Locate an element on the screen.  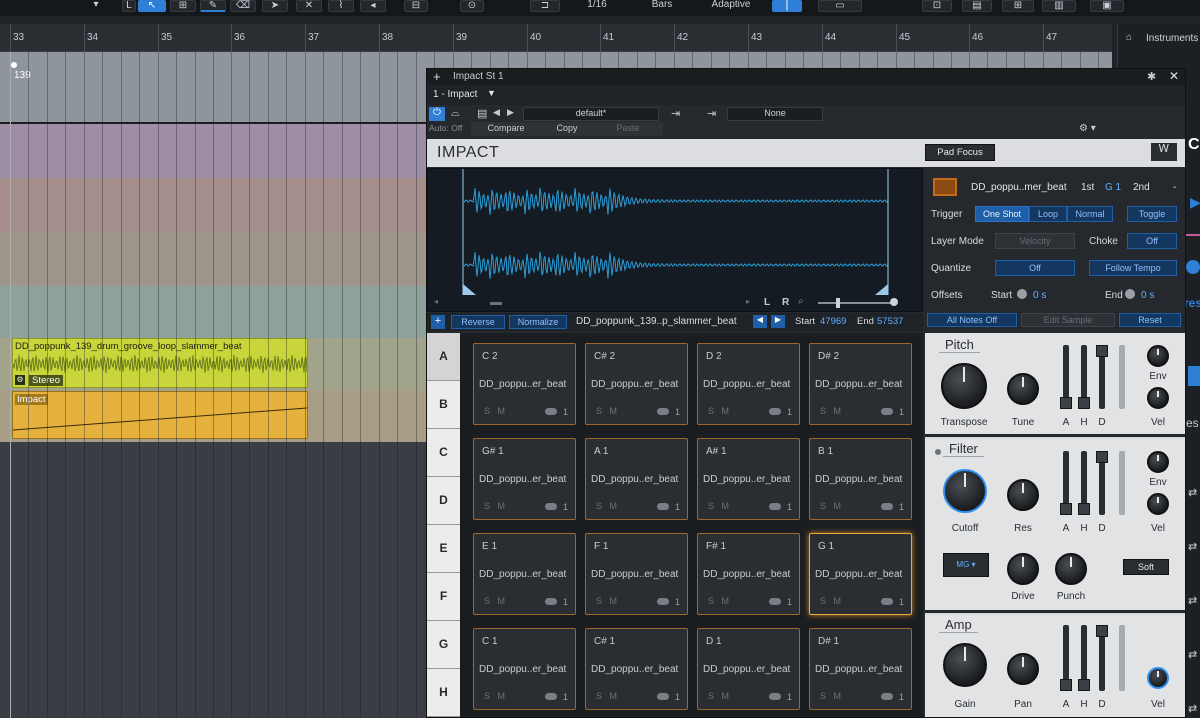
mixer-icon: ▥ is located at coordinates (1059, 6).